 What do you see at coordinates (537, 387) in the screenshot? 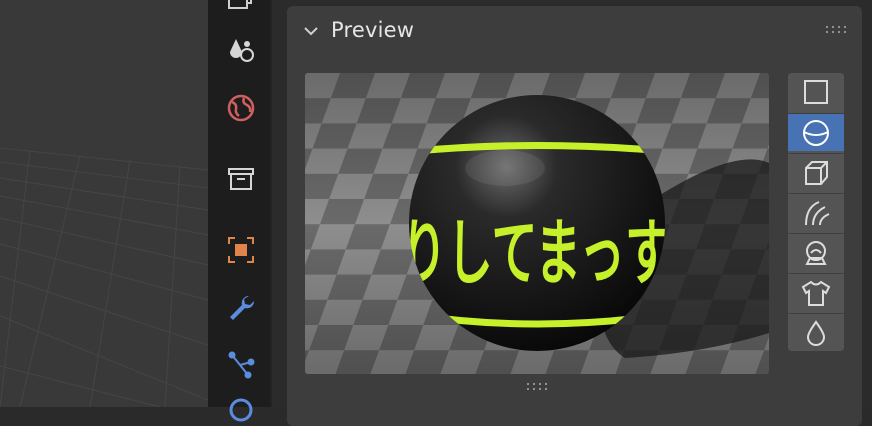
I see `resize-grip-icon` at bounding box center [537, 387].